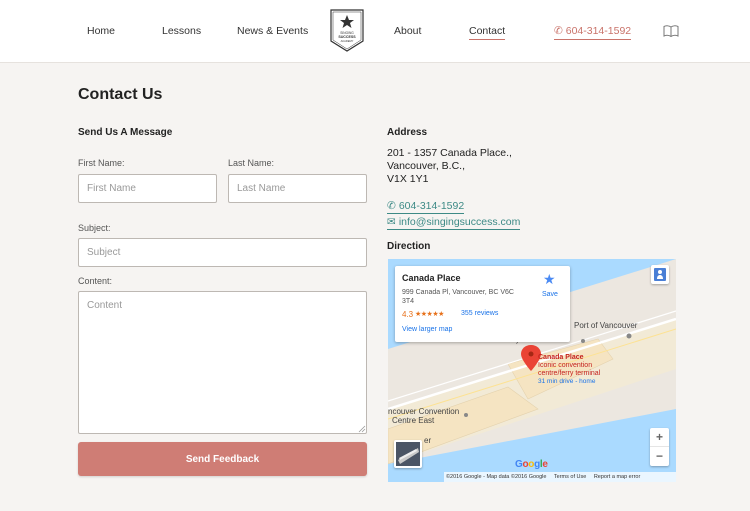 The height and width of the screenshot is (511, 750). What do you see at coordinates (426, 166) in the screenshot?
I see `address-line-2: Vancouver, B.C.,` at bounding box center [426, 166].